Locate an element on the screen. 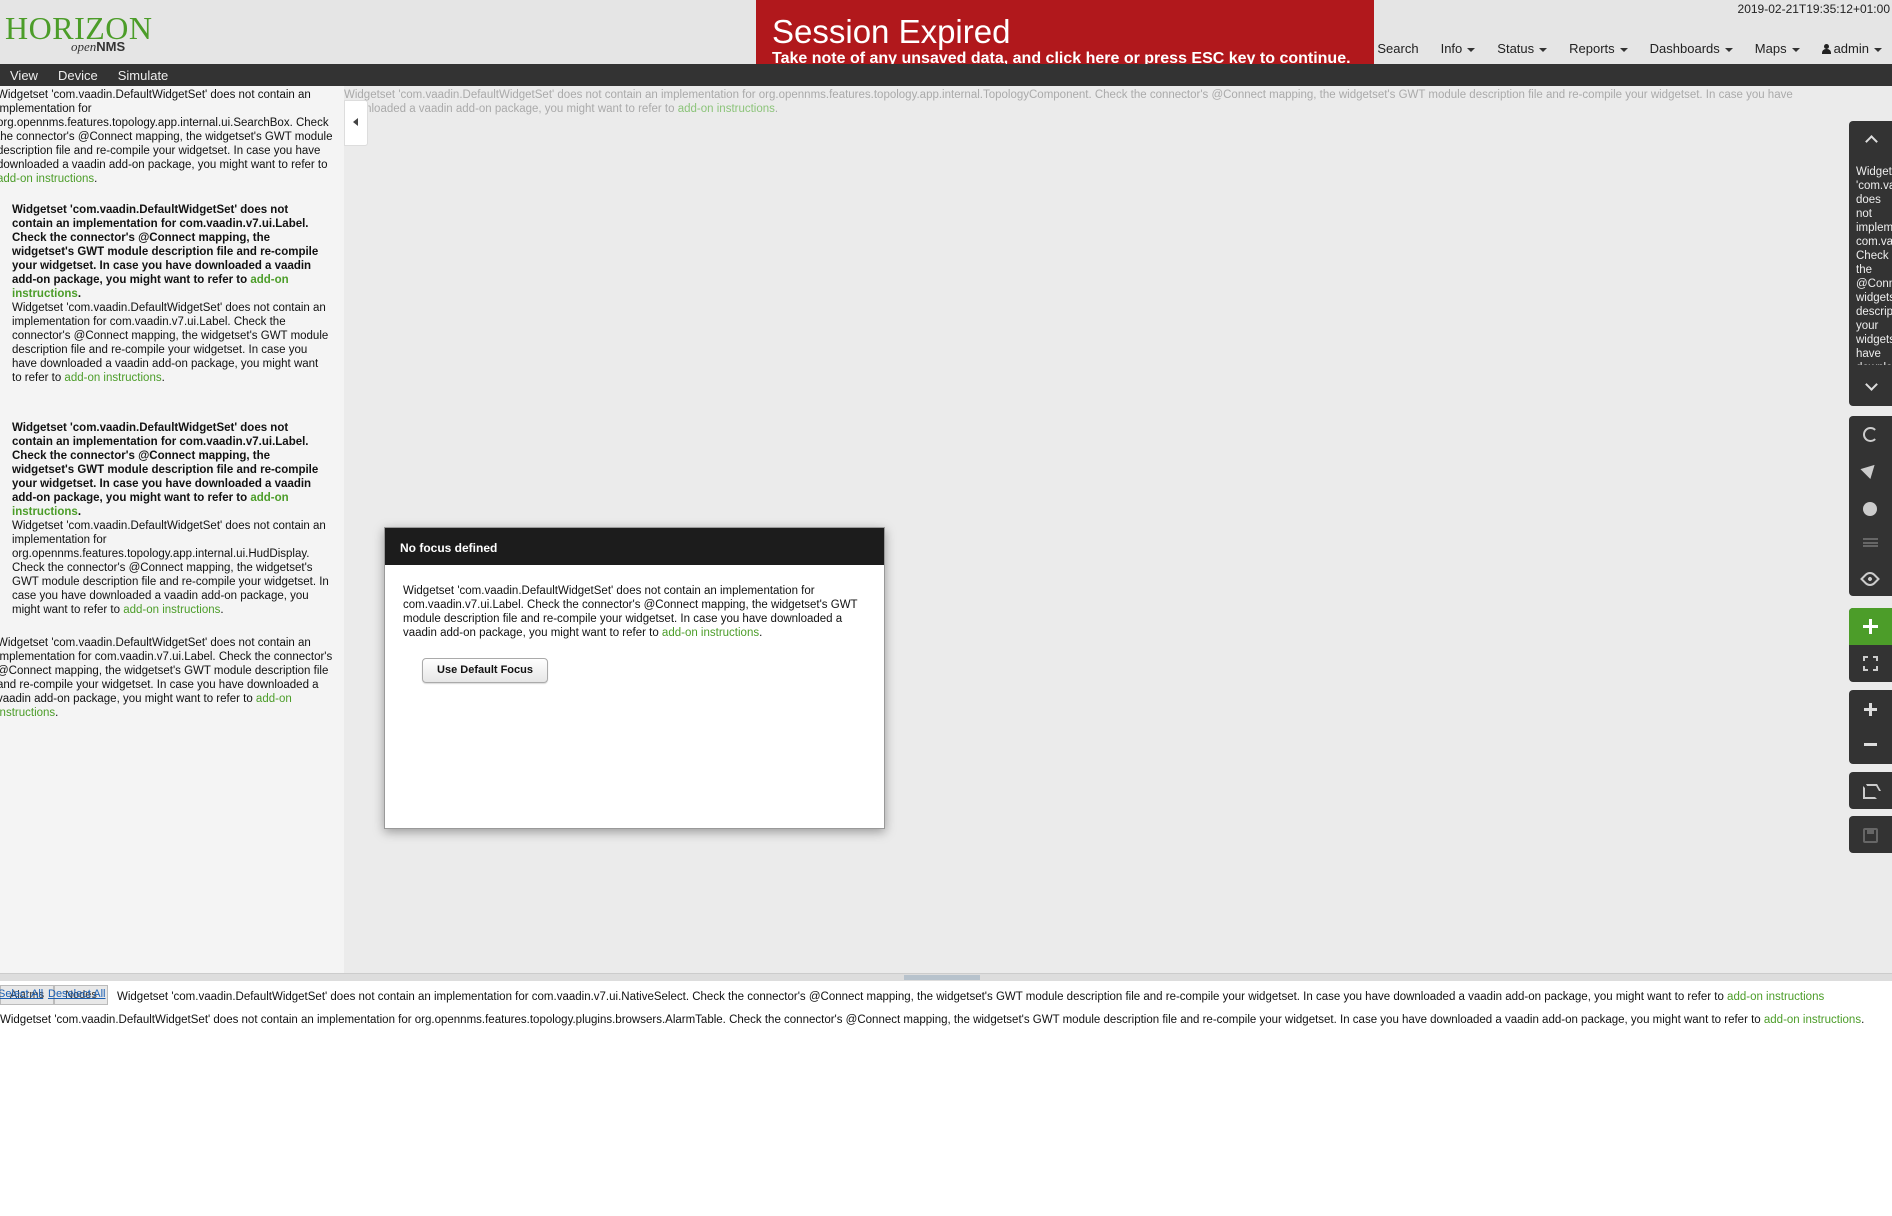 The width and height of the screenshot is (1892, 1216). plus-icon is located at coordinates (1870, 709).